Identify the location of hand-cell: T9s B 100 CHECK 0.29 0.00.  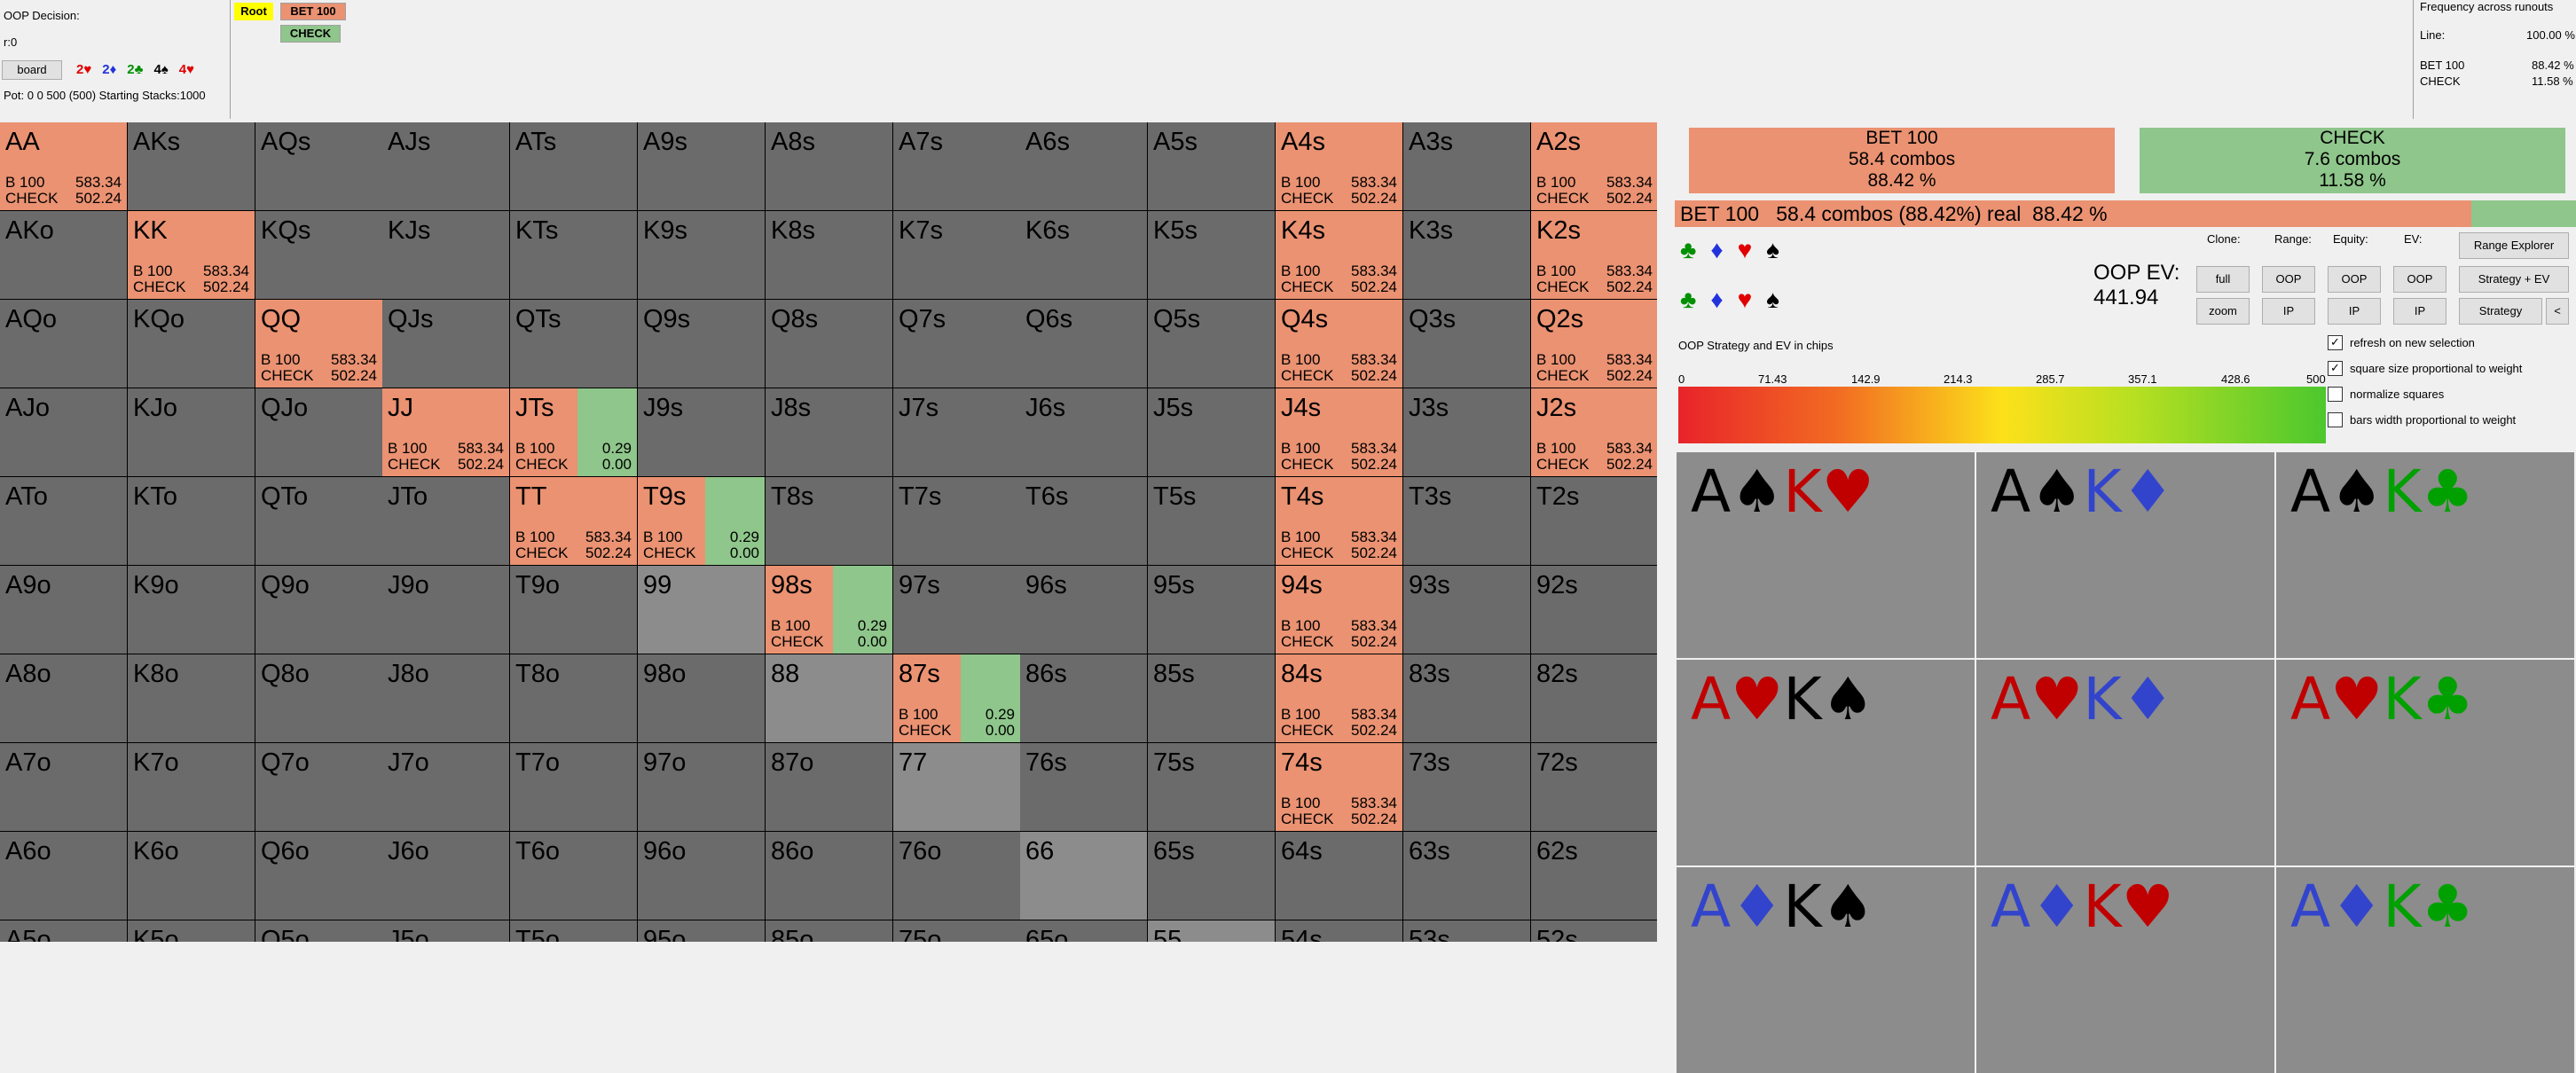
(701, 521).